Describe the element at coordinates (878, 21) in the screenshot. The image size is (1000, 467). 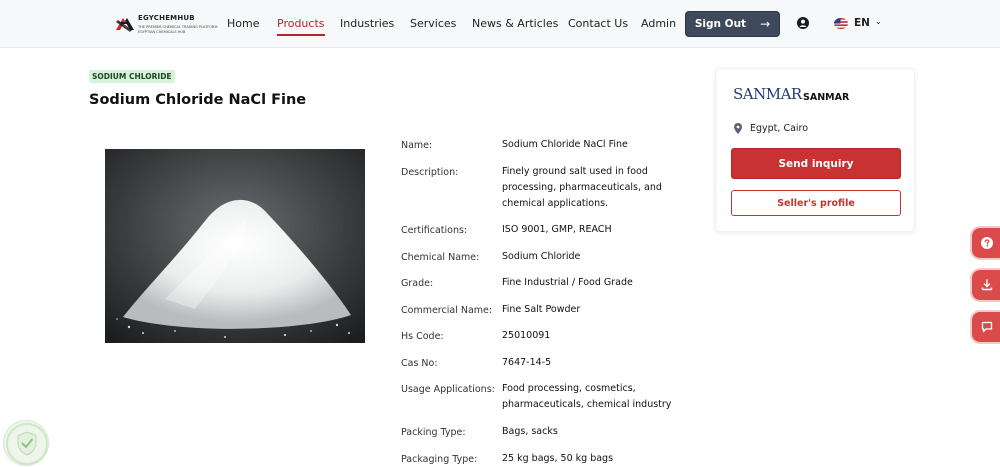
I see `chevron-down-icon: ⌄` at that location.